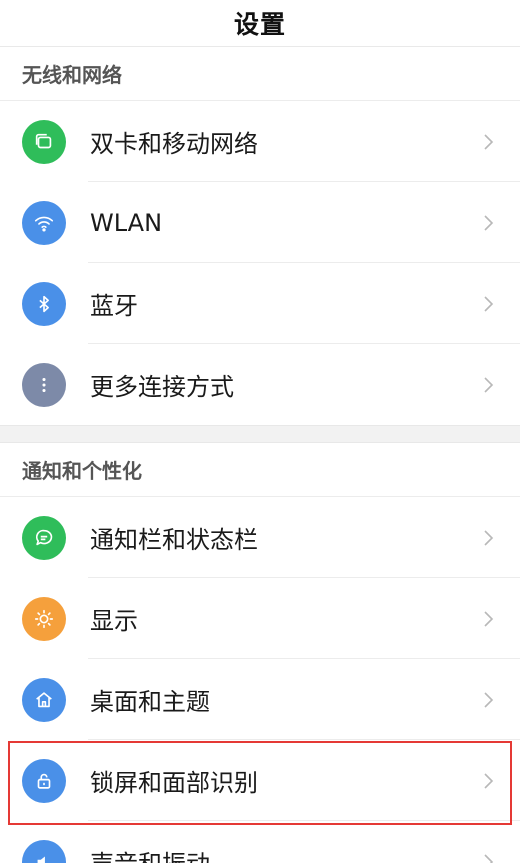 This screenshot has width=520, height=863. I want to click on settings-item-label: 桌面和主题, so click(150, 702).